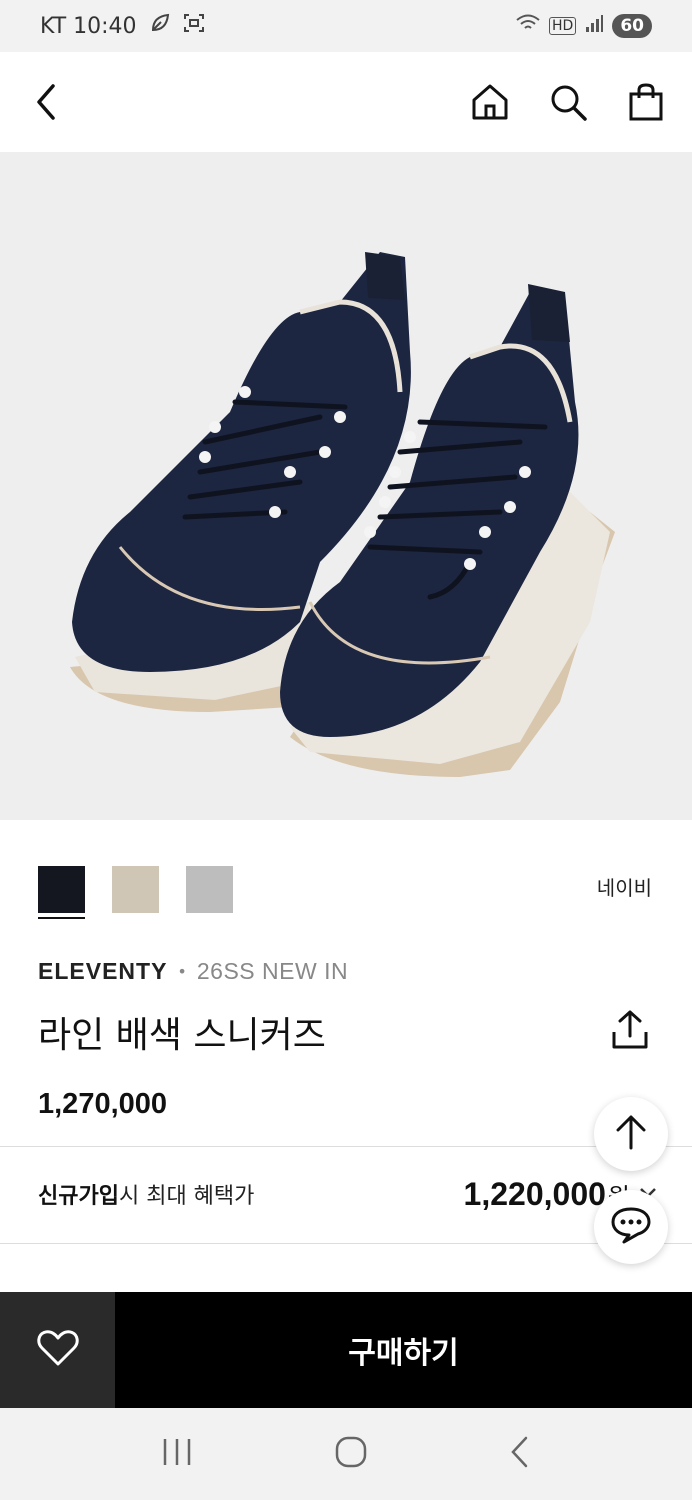 This screenshot has height=1500, width=692. What do you see at coordinates (528, 26) in the screenshot?
I see `wifi-icon` at bounding box center [528, 26].